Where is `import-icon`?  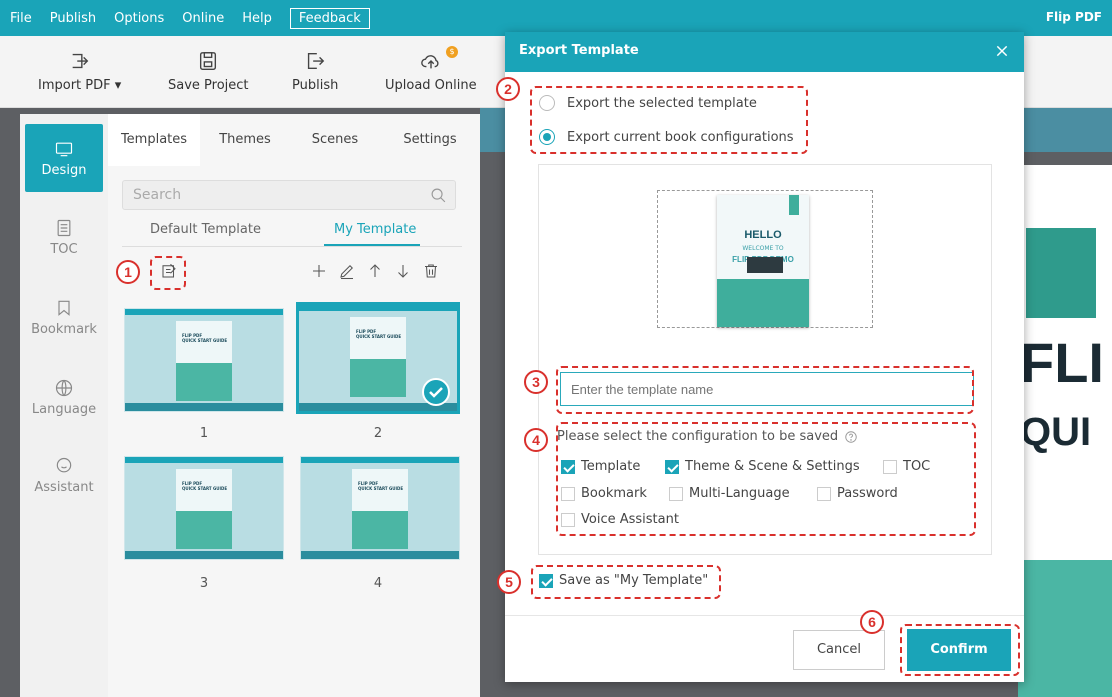 import-icon is located at coordinates (80, 61).